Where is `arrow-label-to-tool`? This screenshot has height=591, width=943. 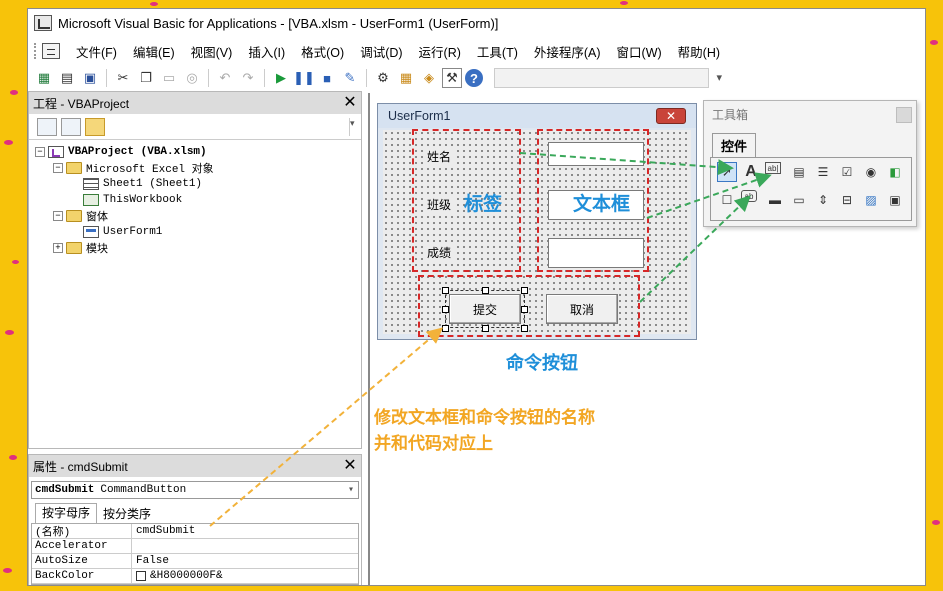
arrow-label-to-tool is located at coordinates (626, 164).